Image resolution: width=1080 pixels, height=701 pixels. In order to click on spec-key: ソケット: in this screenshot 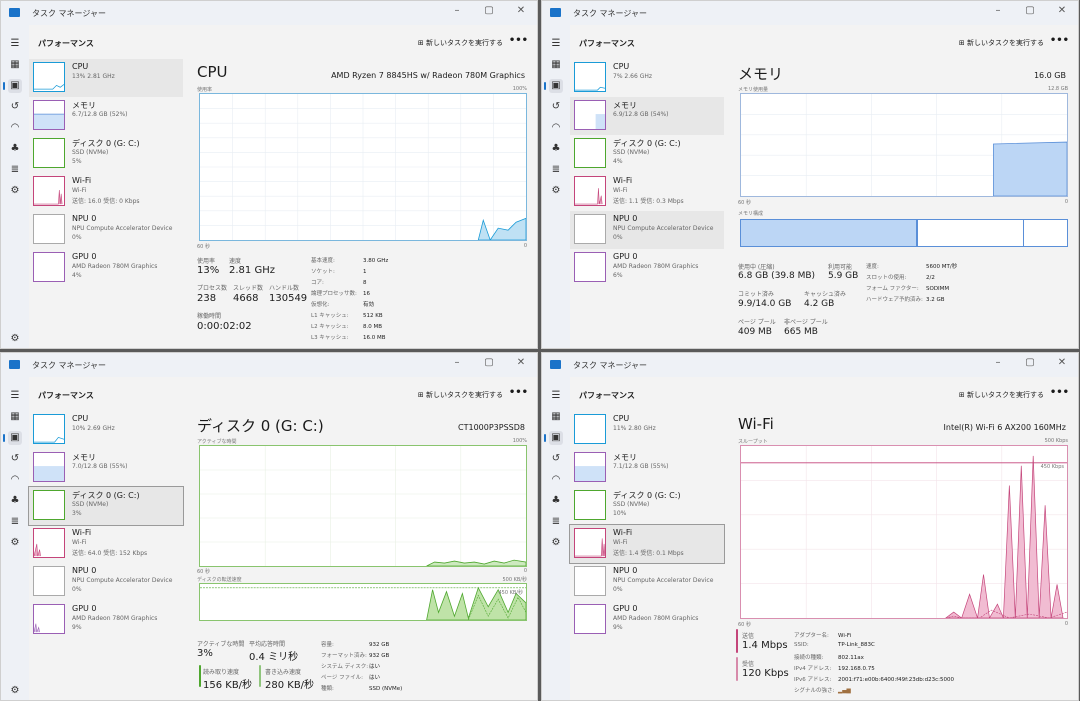, I will do `click(323, 272)`.